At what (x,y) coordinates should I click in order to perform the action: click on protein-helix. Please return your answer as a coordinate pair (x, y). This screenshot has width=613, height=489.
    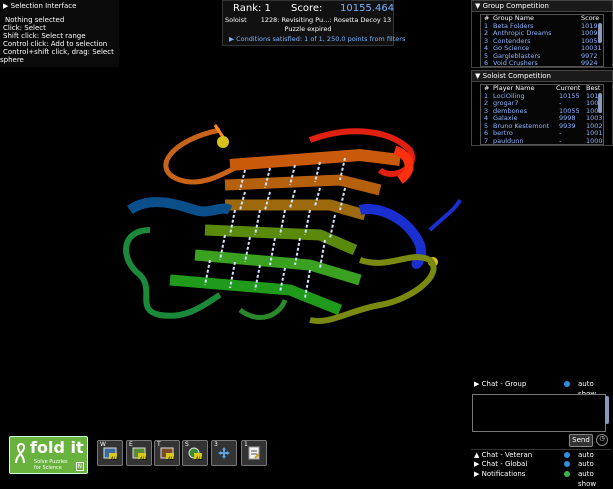
    Looking at the image, I should click on (180, 207).